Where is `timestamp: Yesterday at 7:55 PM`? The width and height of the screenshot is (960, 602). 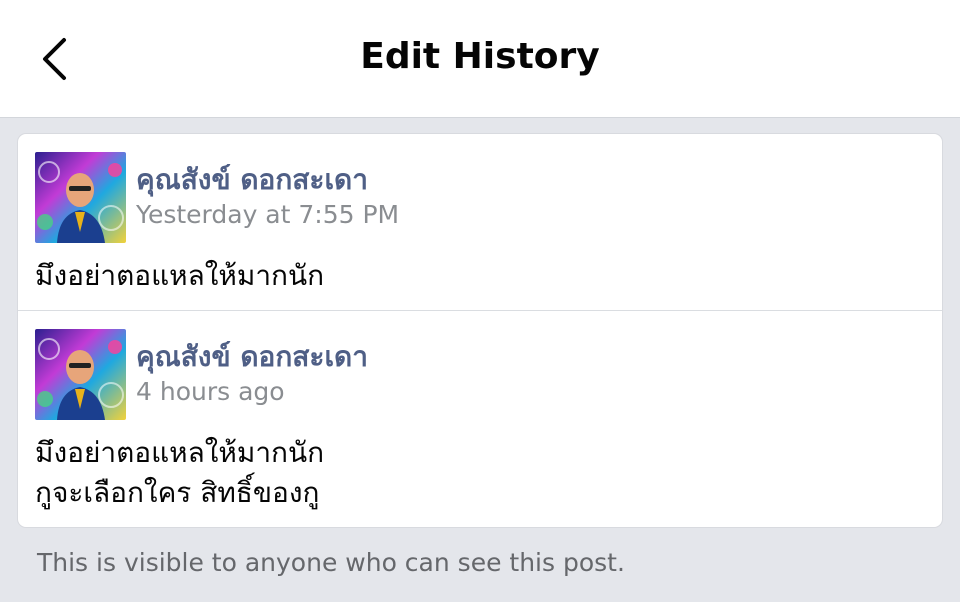 timestamp: Yesterday at 7:55 PM is located at coordinates (268, 214).